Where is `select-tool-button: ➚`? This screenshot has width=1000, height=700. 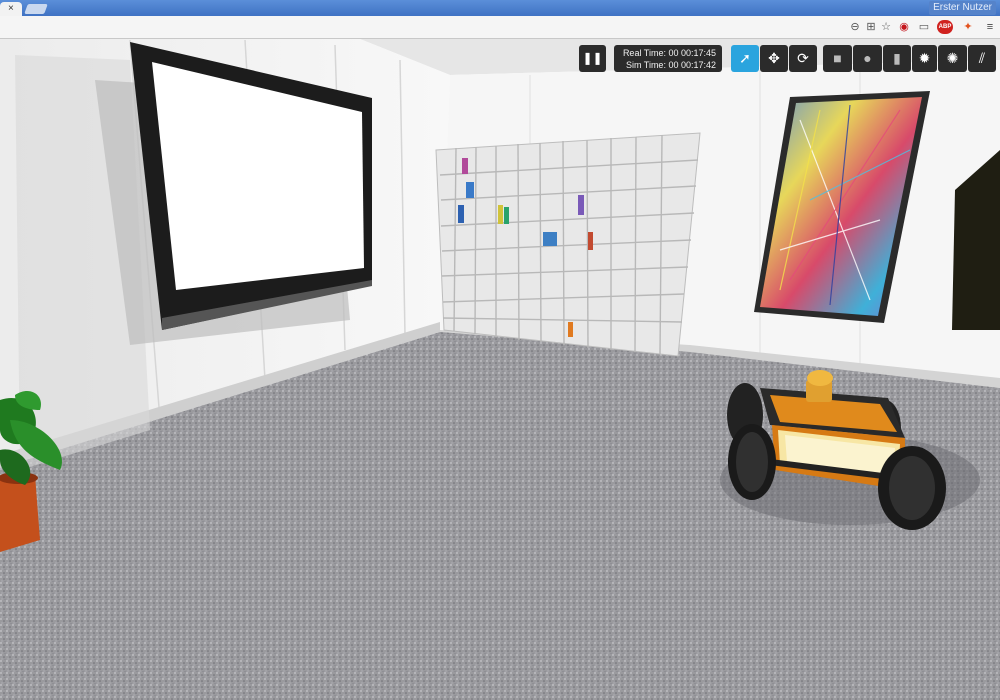 select-tool-button: ➚ is located at coordinates (745, 58).